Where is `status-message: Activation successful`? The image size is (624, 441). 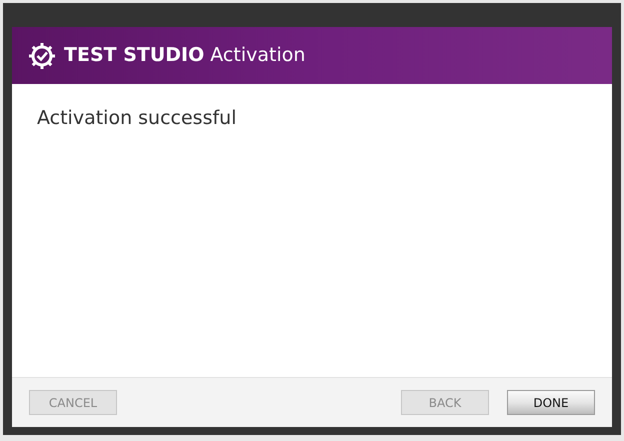 status-message: Activation successful is located at coordinates (136, 118).